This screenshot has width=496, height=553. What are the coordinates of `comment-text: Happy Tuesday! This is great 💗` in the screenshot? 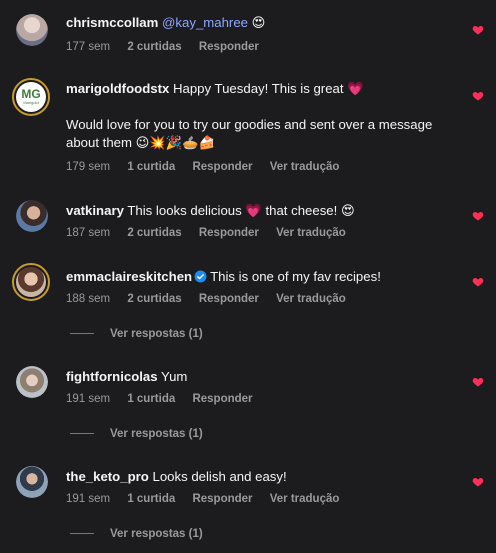 It's located at (268, 88).